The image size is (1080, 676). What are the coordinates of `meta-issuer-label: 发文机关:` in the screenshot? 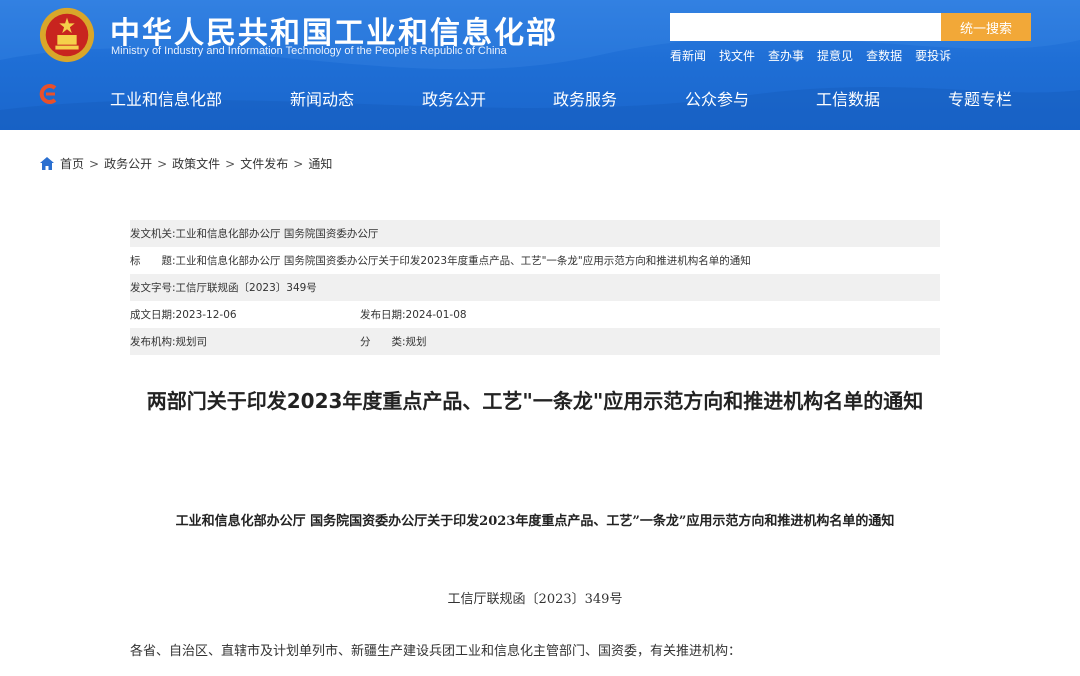 It's located at (153, 234).